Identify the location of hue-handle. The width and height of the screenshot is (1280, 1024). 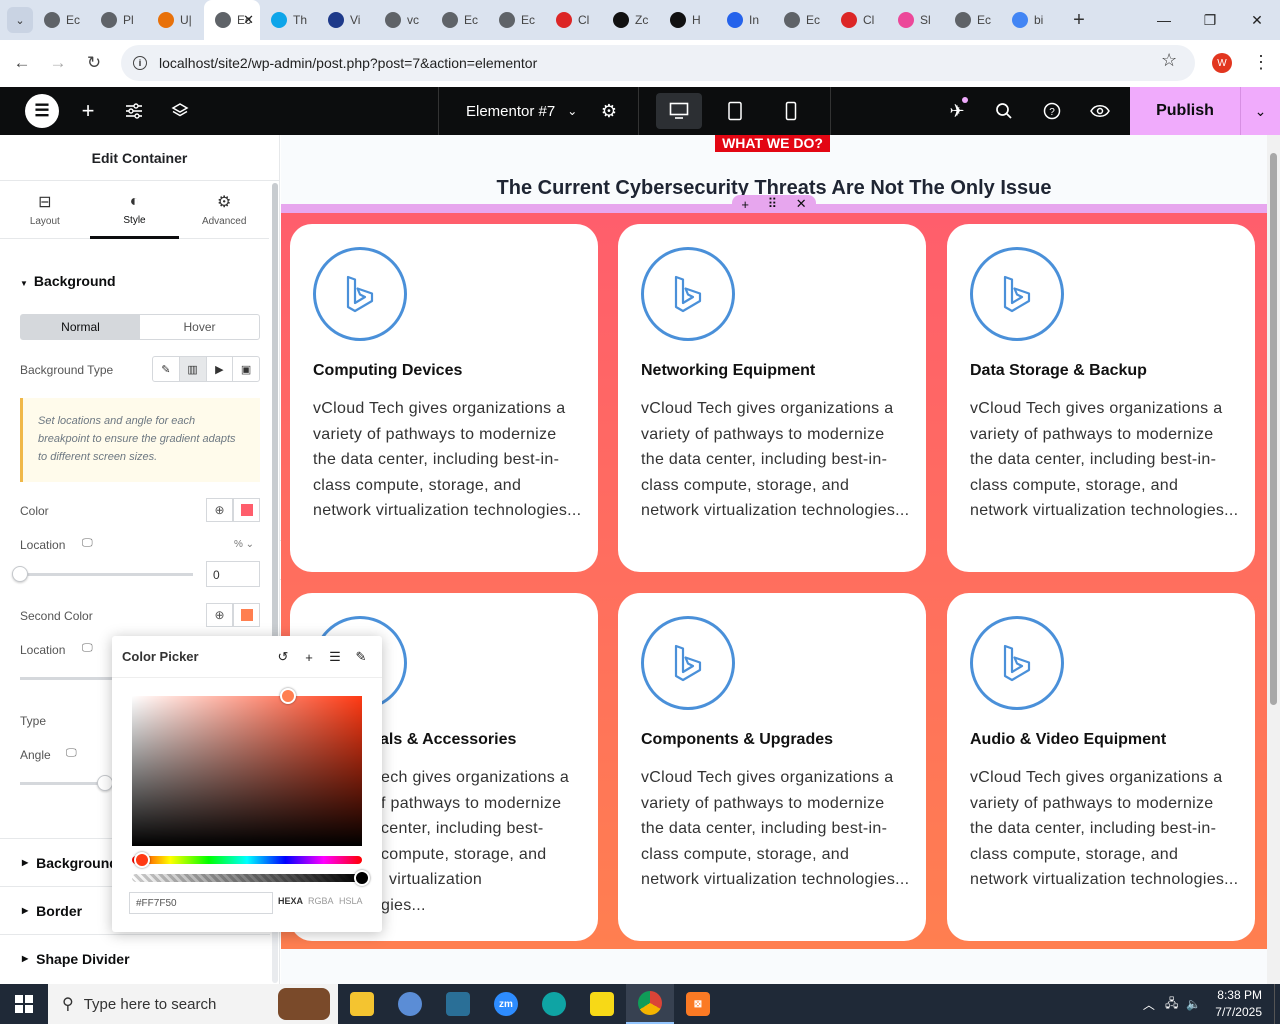
(142, 860).